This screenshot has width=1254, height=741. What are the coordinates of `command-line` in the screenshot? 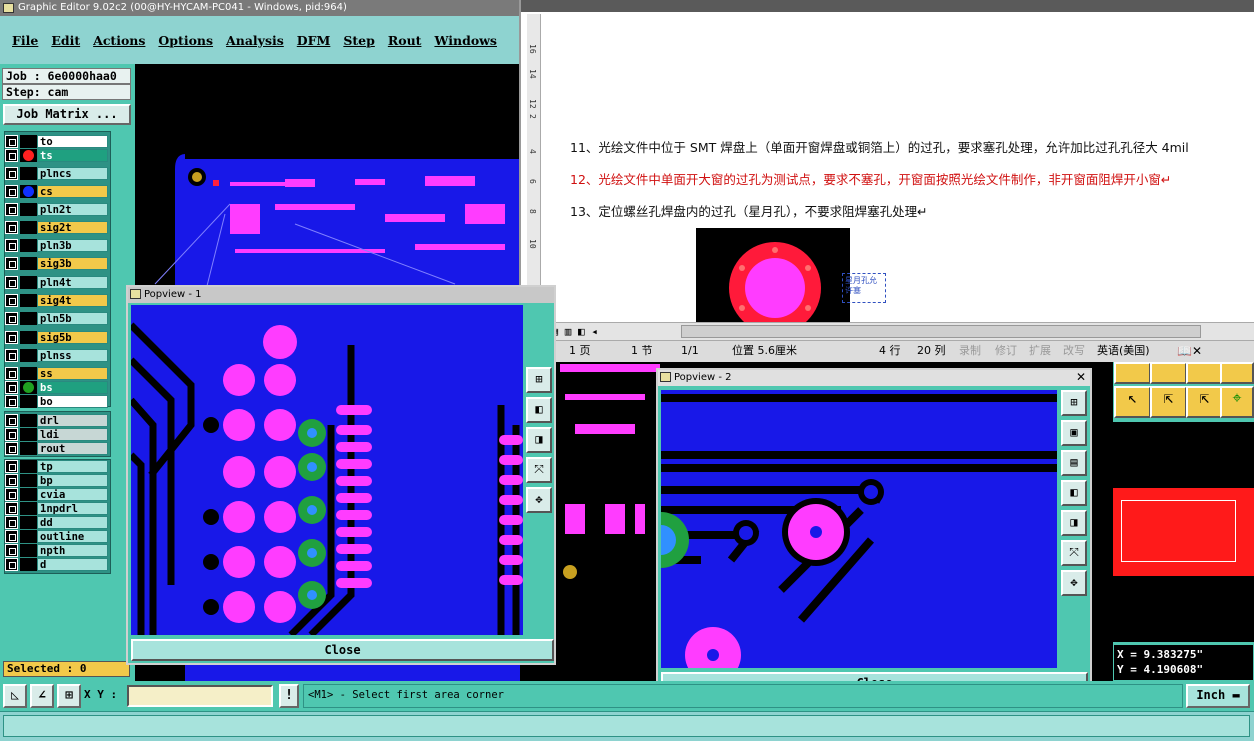 It's located at (627, 726).